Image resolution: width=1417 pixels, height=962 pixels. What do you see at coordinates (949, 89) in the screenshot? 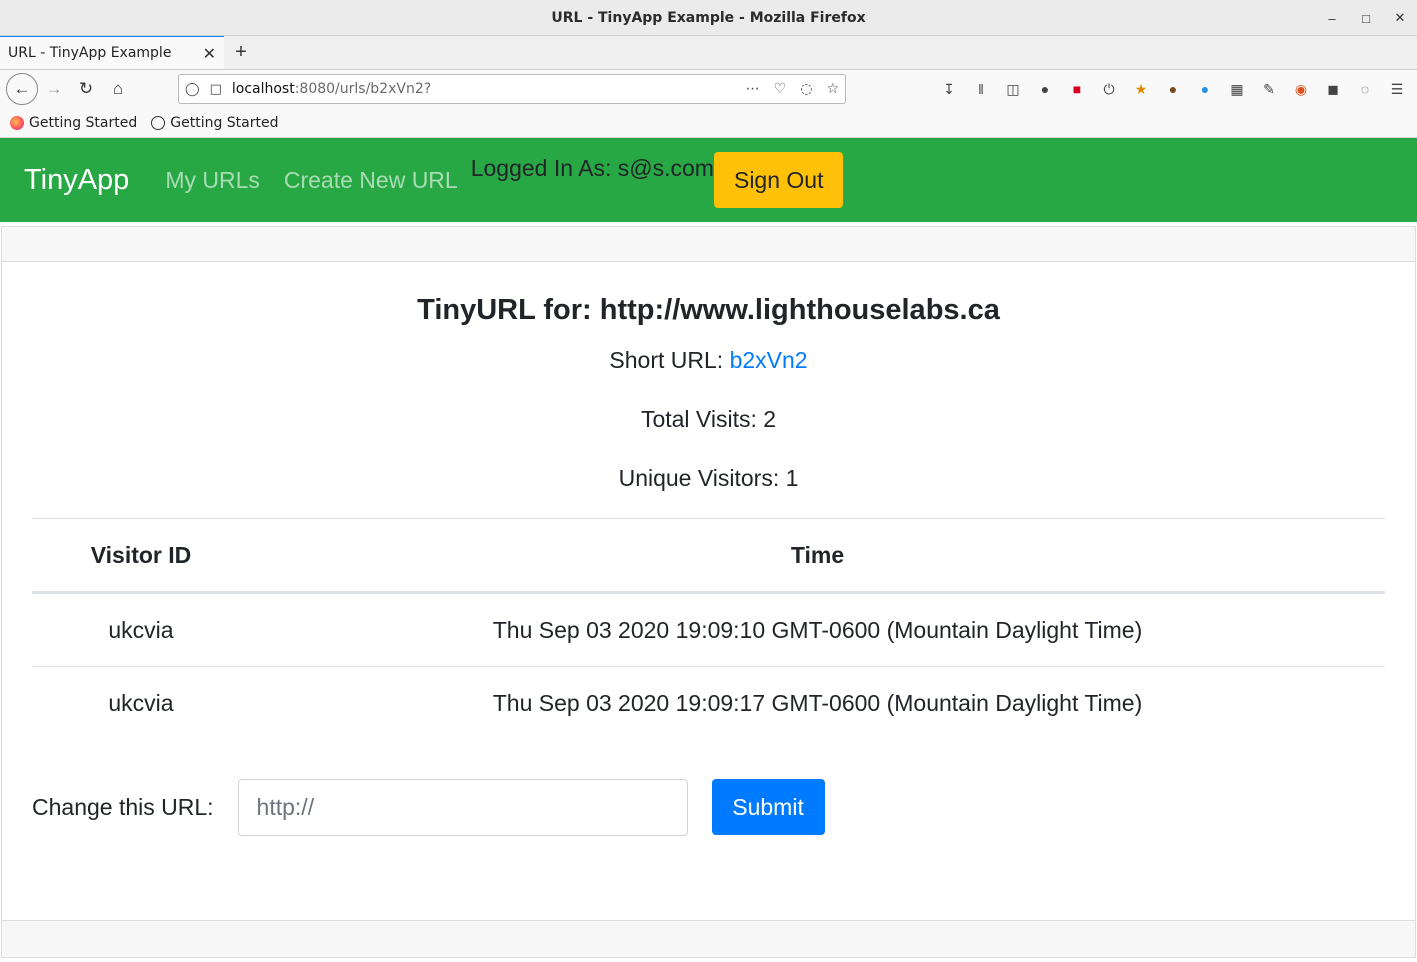
I see `download-icon: ↧` at bounding box center [949, 89].